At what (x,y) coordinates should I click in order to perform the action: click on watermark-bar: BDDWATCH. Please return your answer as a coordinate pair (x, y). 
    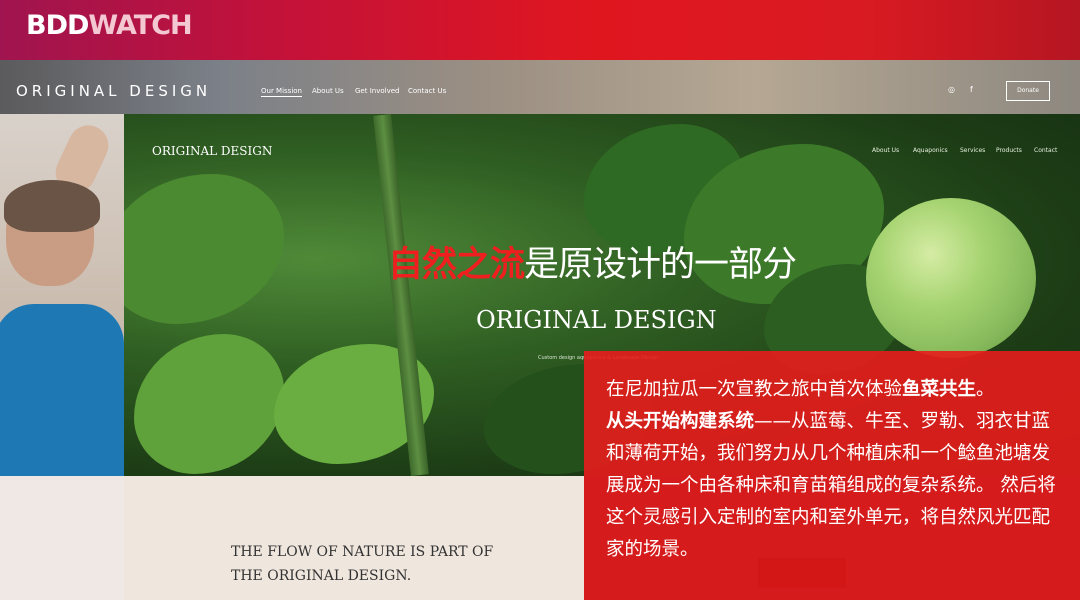
    Looking at the image, I should click on (540, 30).